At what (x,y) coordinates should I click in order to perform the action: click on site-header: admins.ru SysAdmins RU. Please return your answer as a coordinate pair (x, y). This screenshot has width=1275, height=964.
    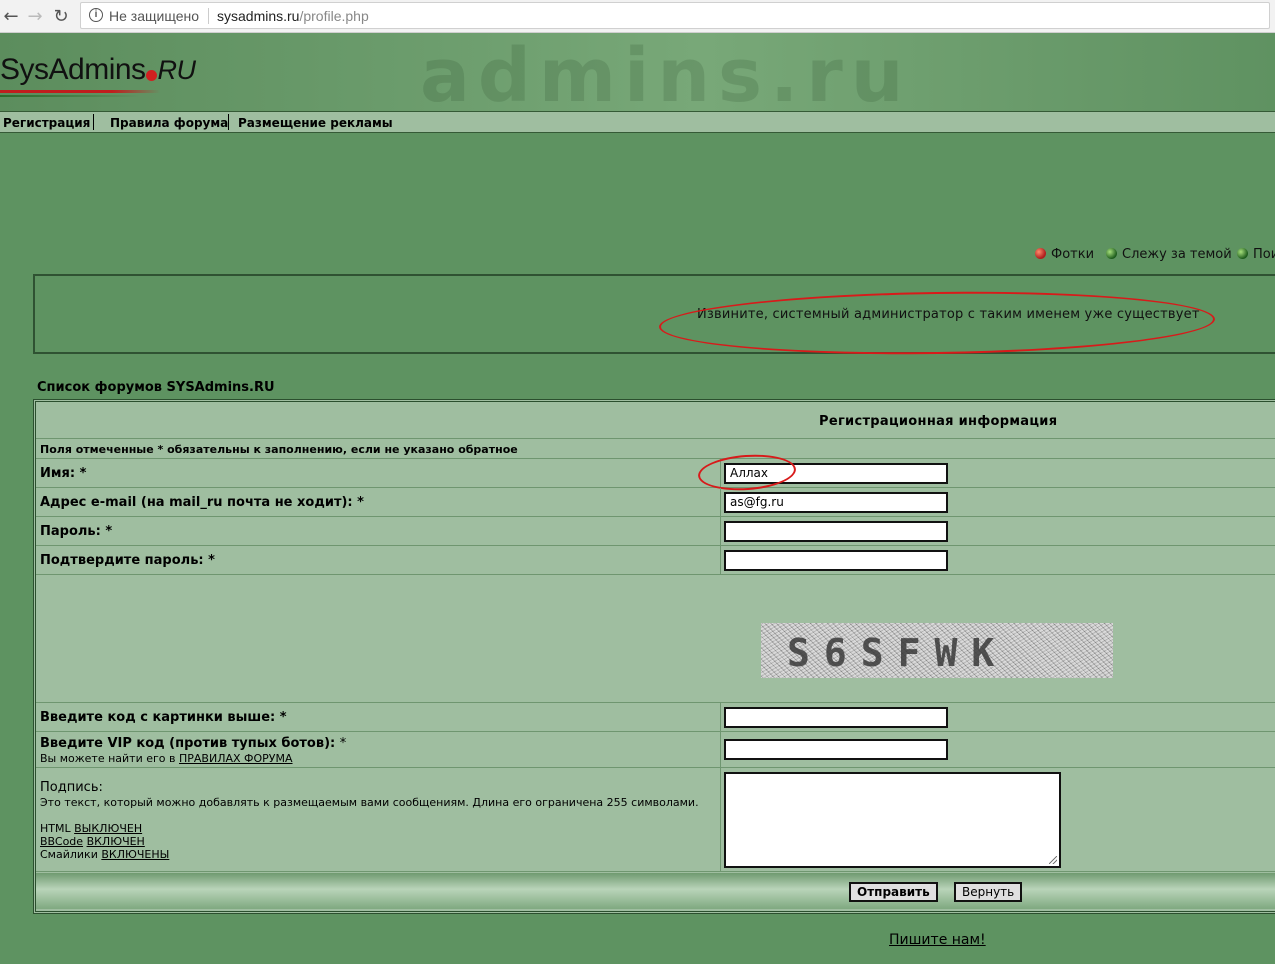
    Looking at the image, I should click on (637, 72).